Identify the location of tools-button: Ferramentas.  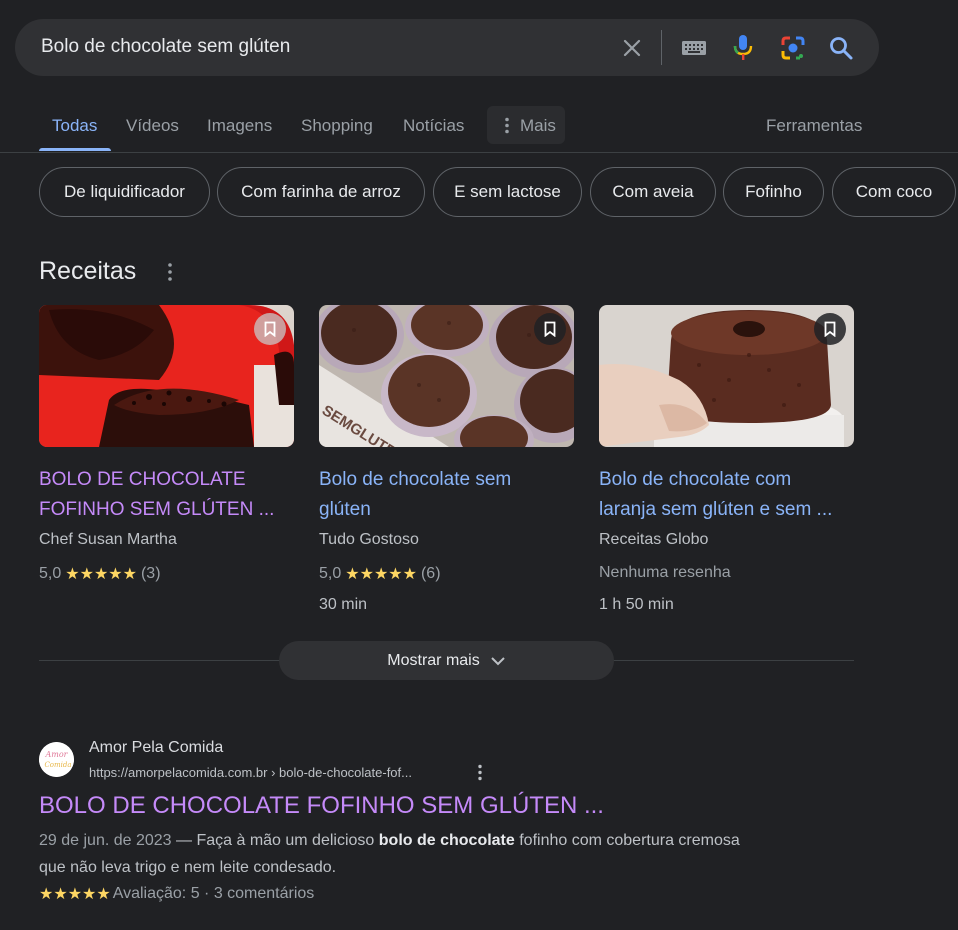
(814, 126).